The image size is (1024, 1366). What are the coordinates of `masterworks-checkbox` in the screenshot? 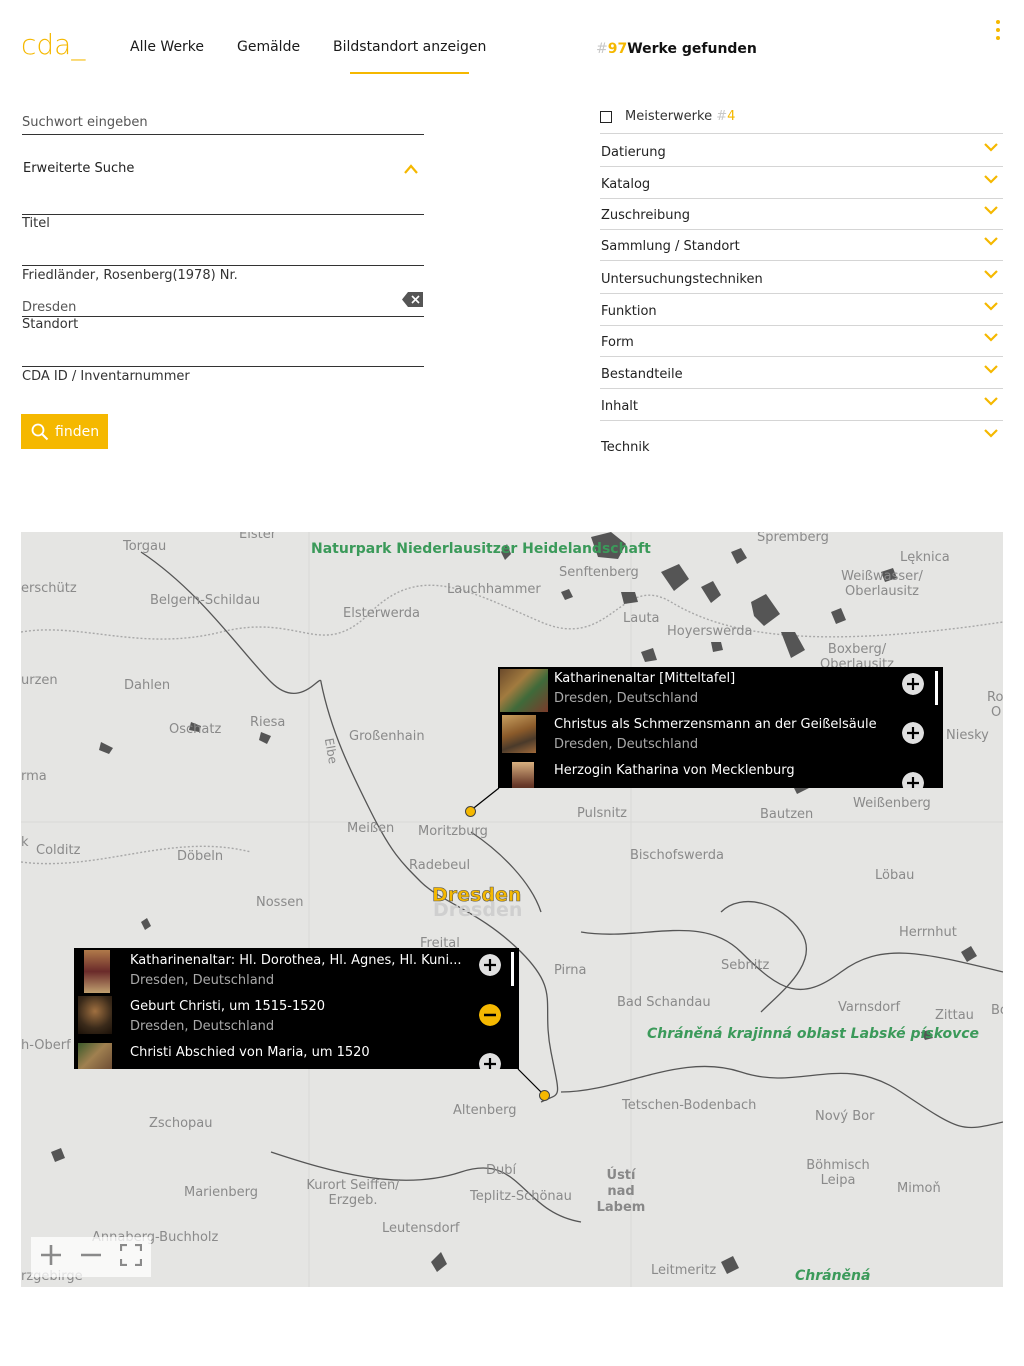 It's located at (606, 117).